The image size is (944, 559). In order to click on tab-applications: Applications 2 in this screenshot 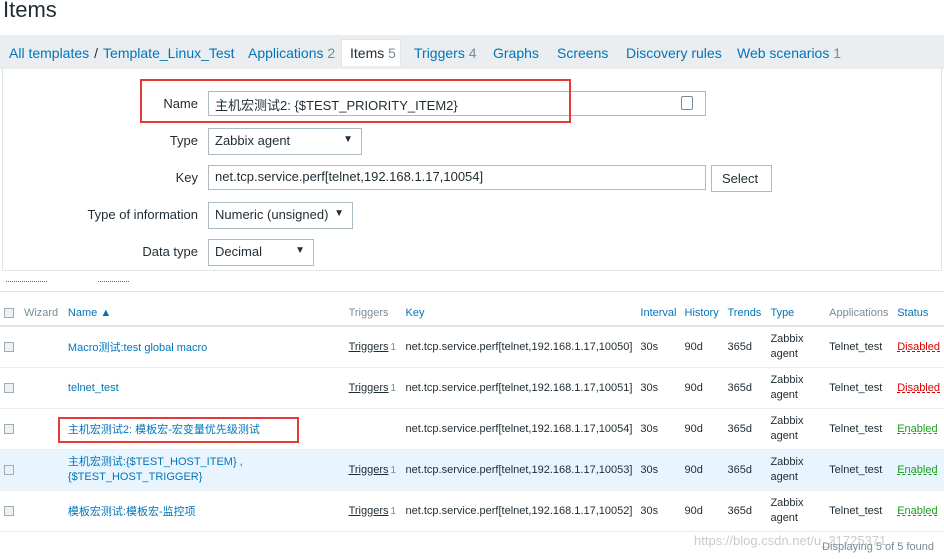, I will do `click(291, 53)`.